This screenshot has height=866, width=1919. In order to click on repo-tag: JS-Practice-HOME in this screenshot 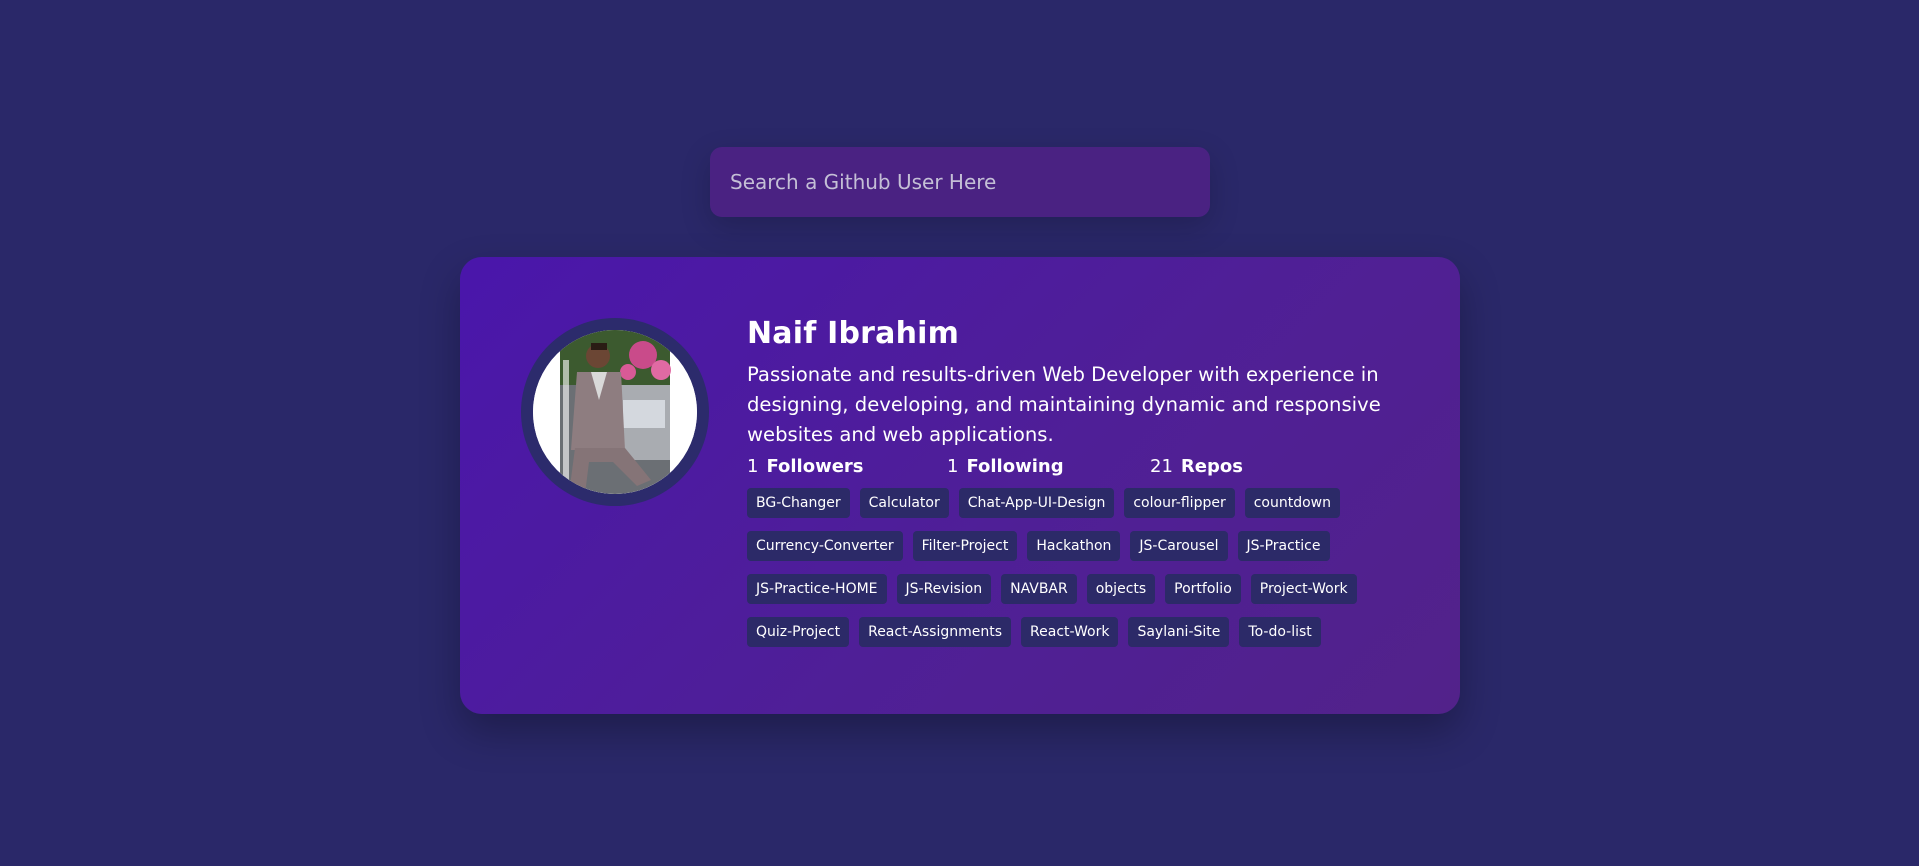, I will do `click(817, 589)`.